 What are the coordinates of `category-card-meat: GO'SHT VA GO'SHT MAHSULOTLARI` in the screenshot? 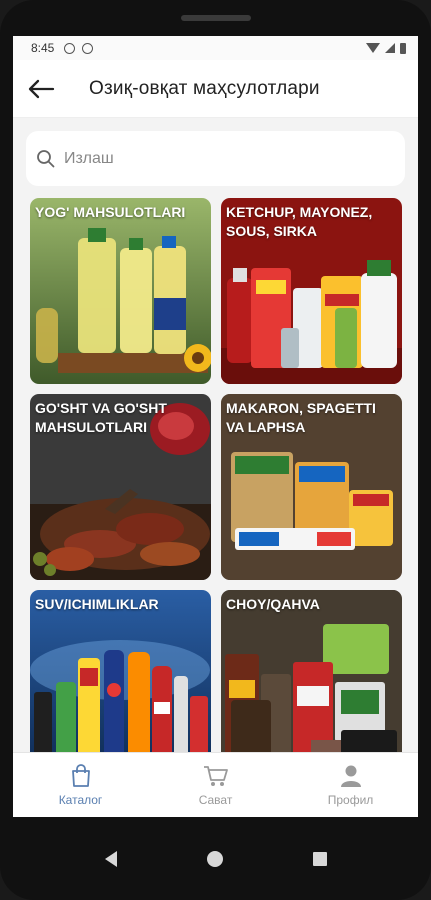 It's located at (120, 487).